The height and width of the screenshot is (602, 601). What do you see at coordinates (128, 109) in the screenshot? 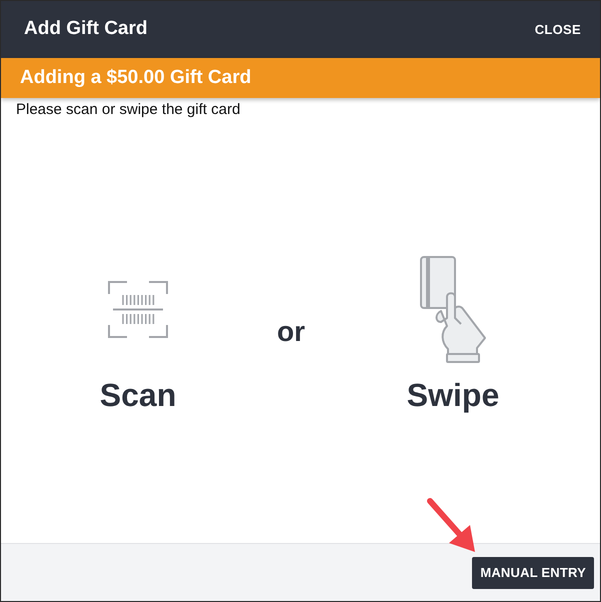
I see `instruction-text: Please scan or swipe the gift card` at bounding box center [128, 109].